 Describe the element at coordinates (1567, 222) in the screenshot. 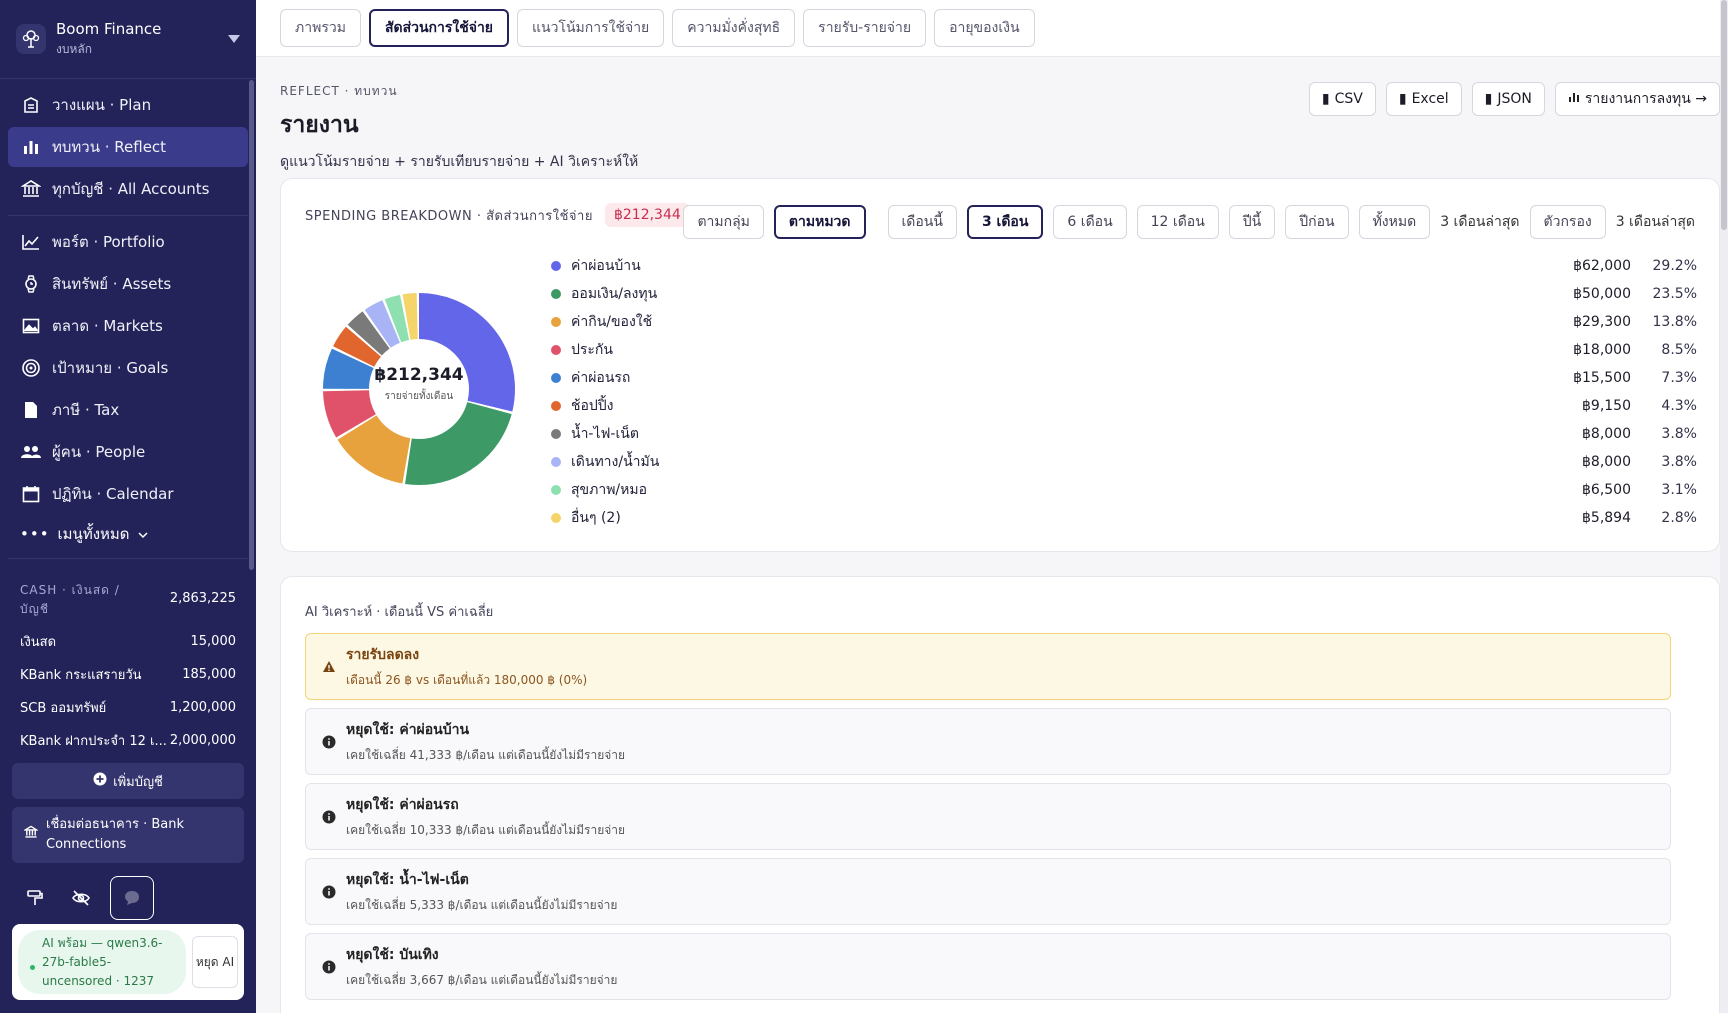

I see `filter-button: ตัวกรอง` at that location.